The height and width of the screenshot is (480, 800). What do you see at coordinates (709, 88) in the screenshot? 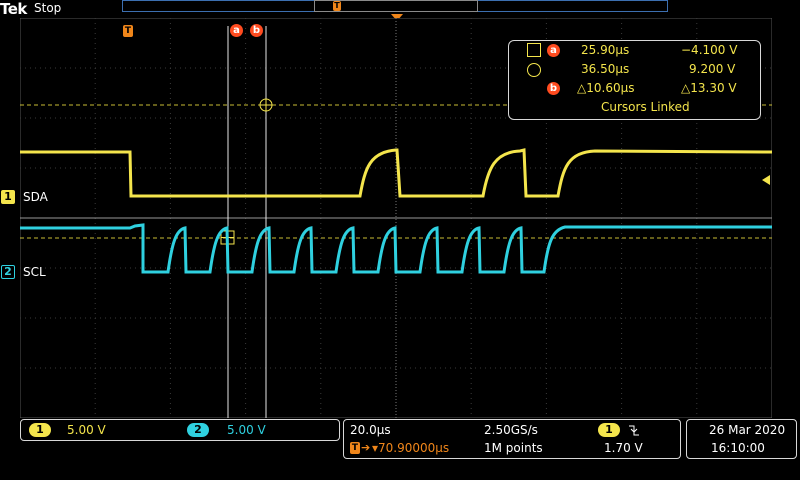
I see `delta-voltage: △13.30 V` at bounding box center [709, 88].